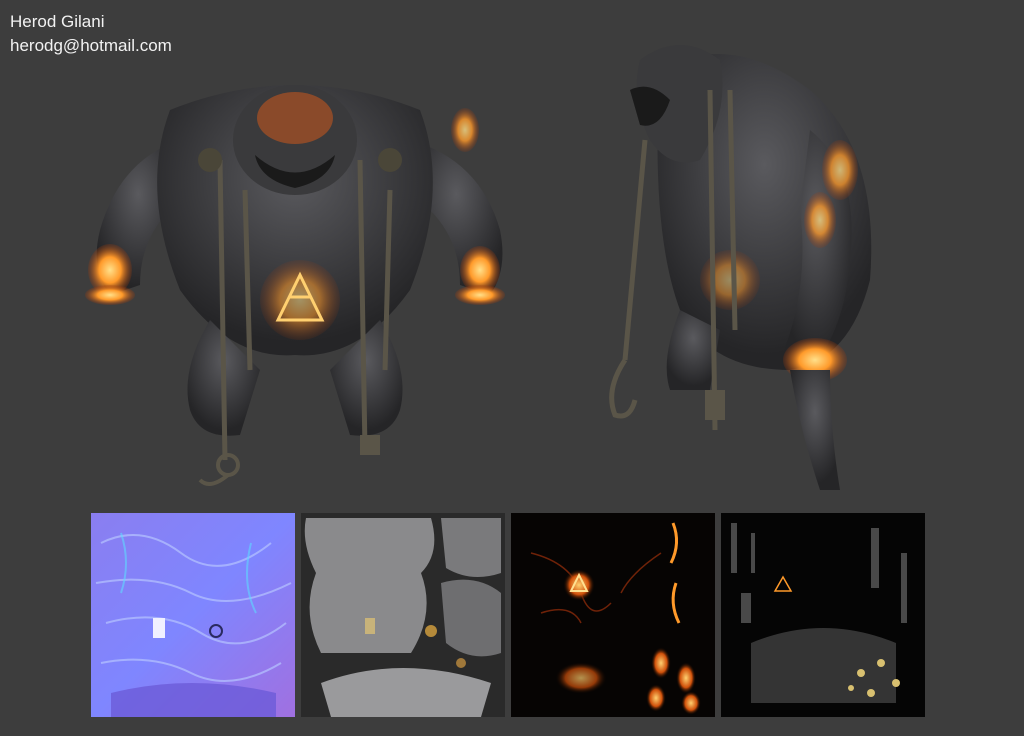  Describe the element at coordinates (91, 45) in the screenshot. I see `author-email: herodg@hotmail.com` at that location.